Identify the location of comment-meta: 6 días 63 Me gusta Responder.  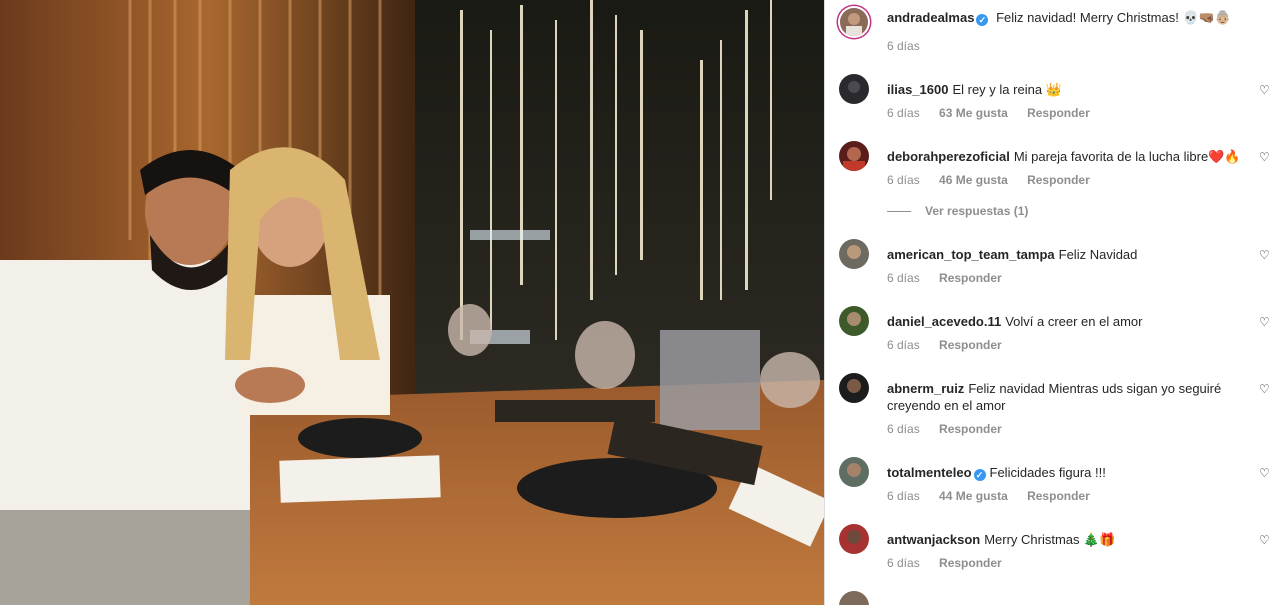
(996, 113).